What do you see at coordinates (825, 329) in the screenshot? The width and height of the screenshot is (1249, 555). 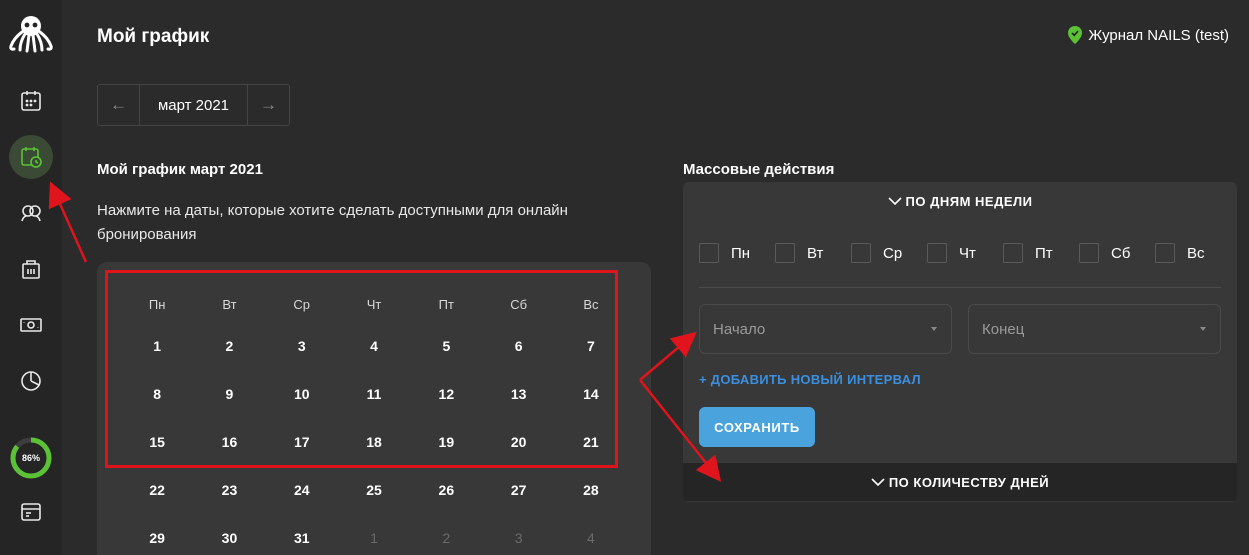 I see `interval-start-select: Начало` at bounding box center [825, 329].